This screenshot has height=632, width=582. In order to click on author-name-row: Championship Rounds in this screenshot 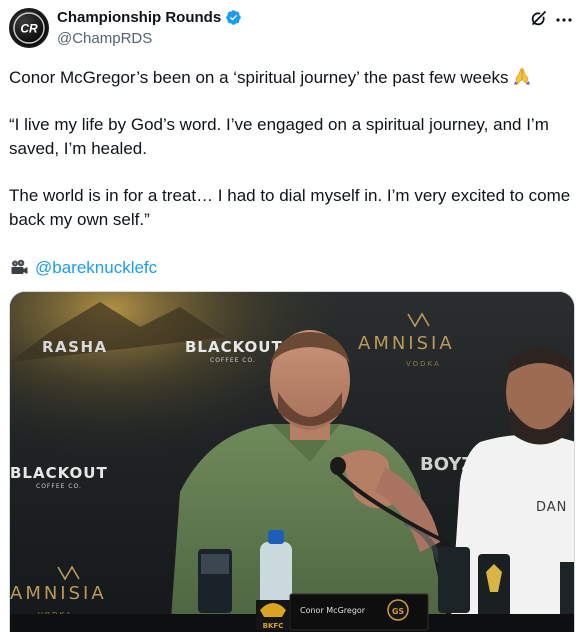, I will do `click(149, 17)`.